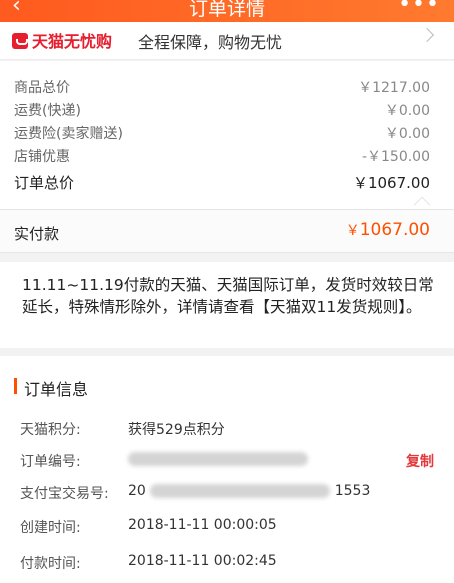 The width and height of the screenshot is (454, 583). What do you see at coordinates (68, 134) in the screenshot?
I see `price-row-label: 运费险(卖家赠送)` at bounding box center [68, 134].